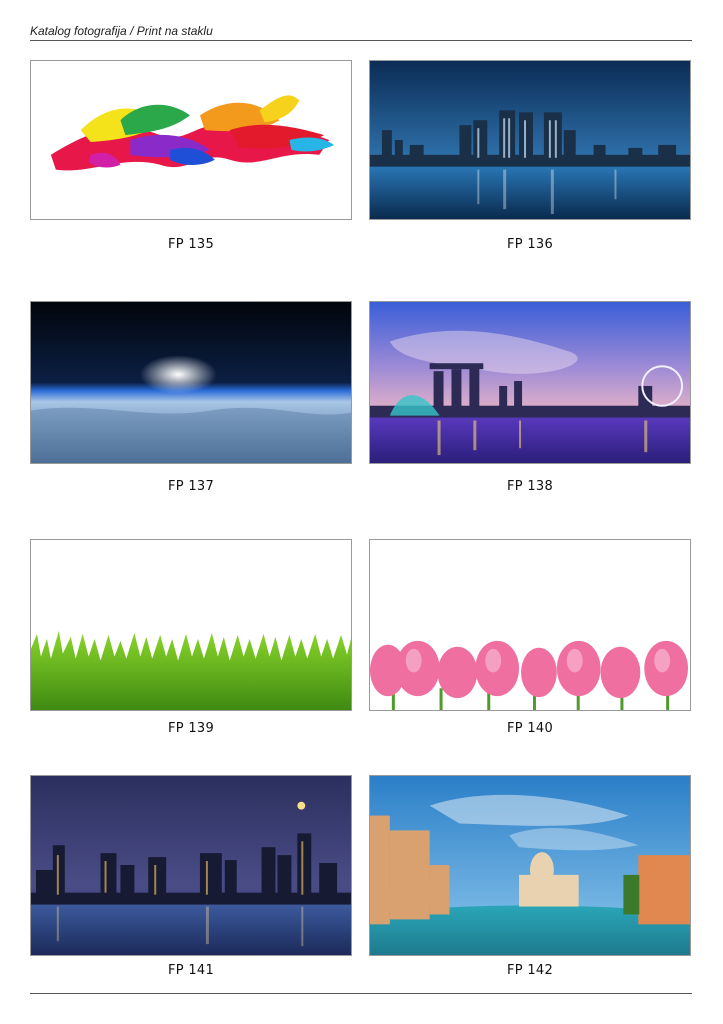 The image size is (723, 1024). Describe the element at coordinates (191, 728) in the screenshot. I see `caption-fp-139: FP 139` at that location.